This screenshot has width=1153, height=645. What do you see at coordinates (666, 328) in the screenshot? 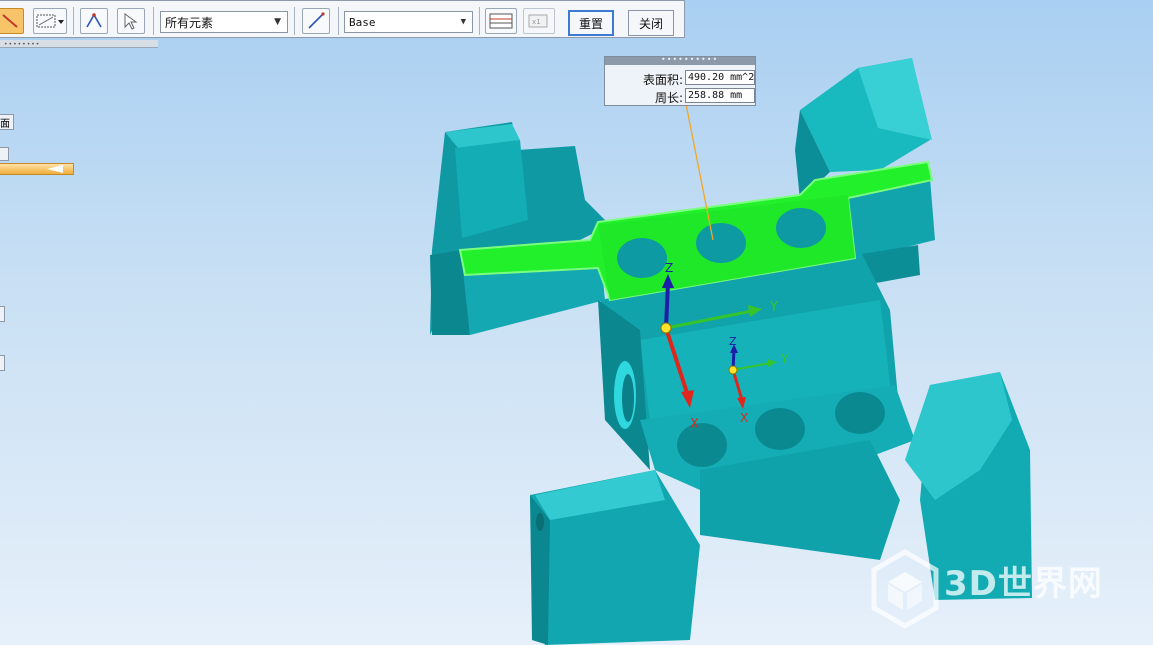
I see `triad-origin` at bounding box center [666, 328].